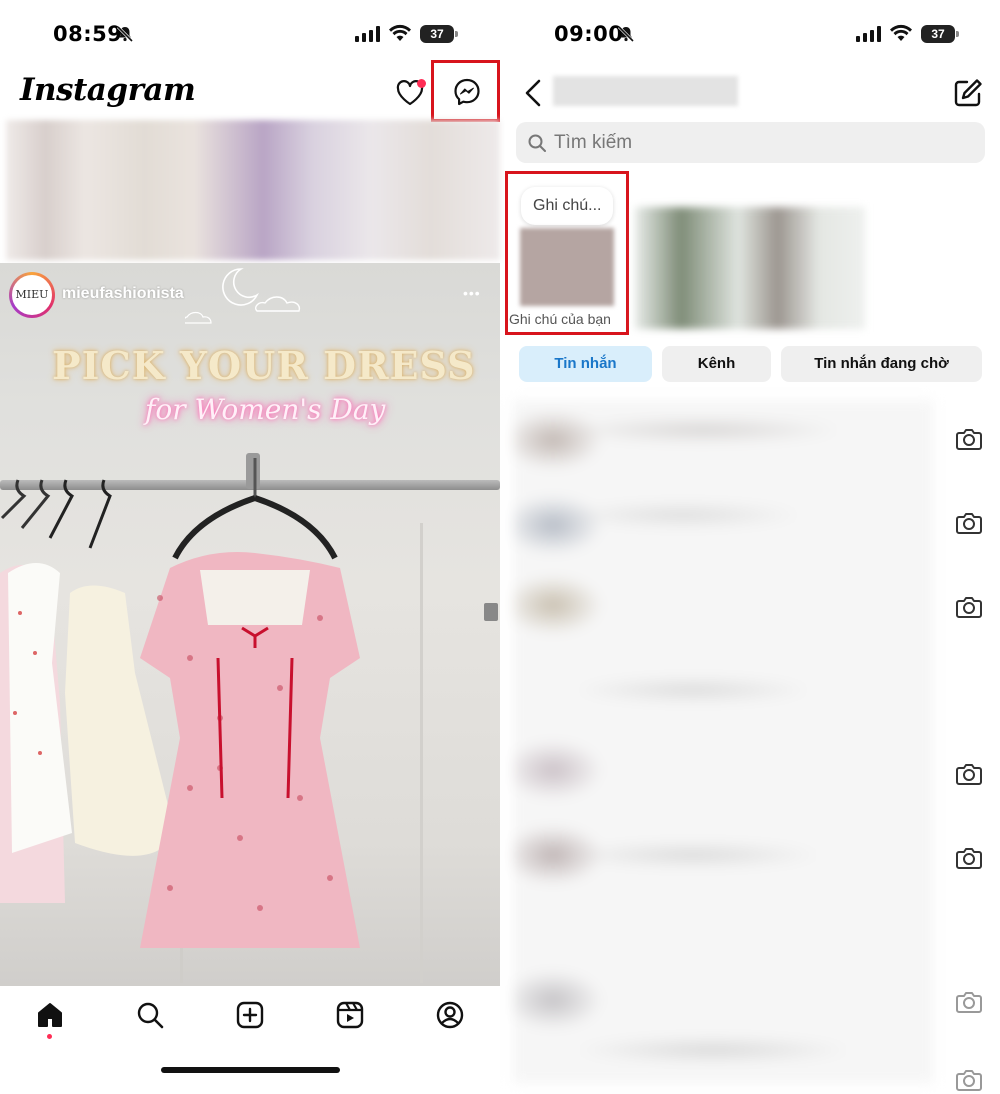  I want to click on tab-requests: Tin nhắn đang chờ, so click(881, 364).